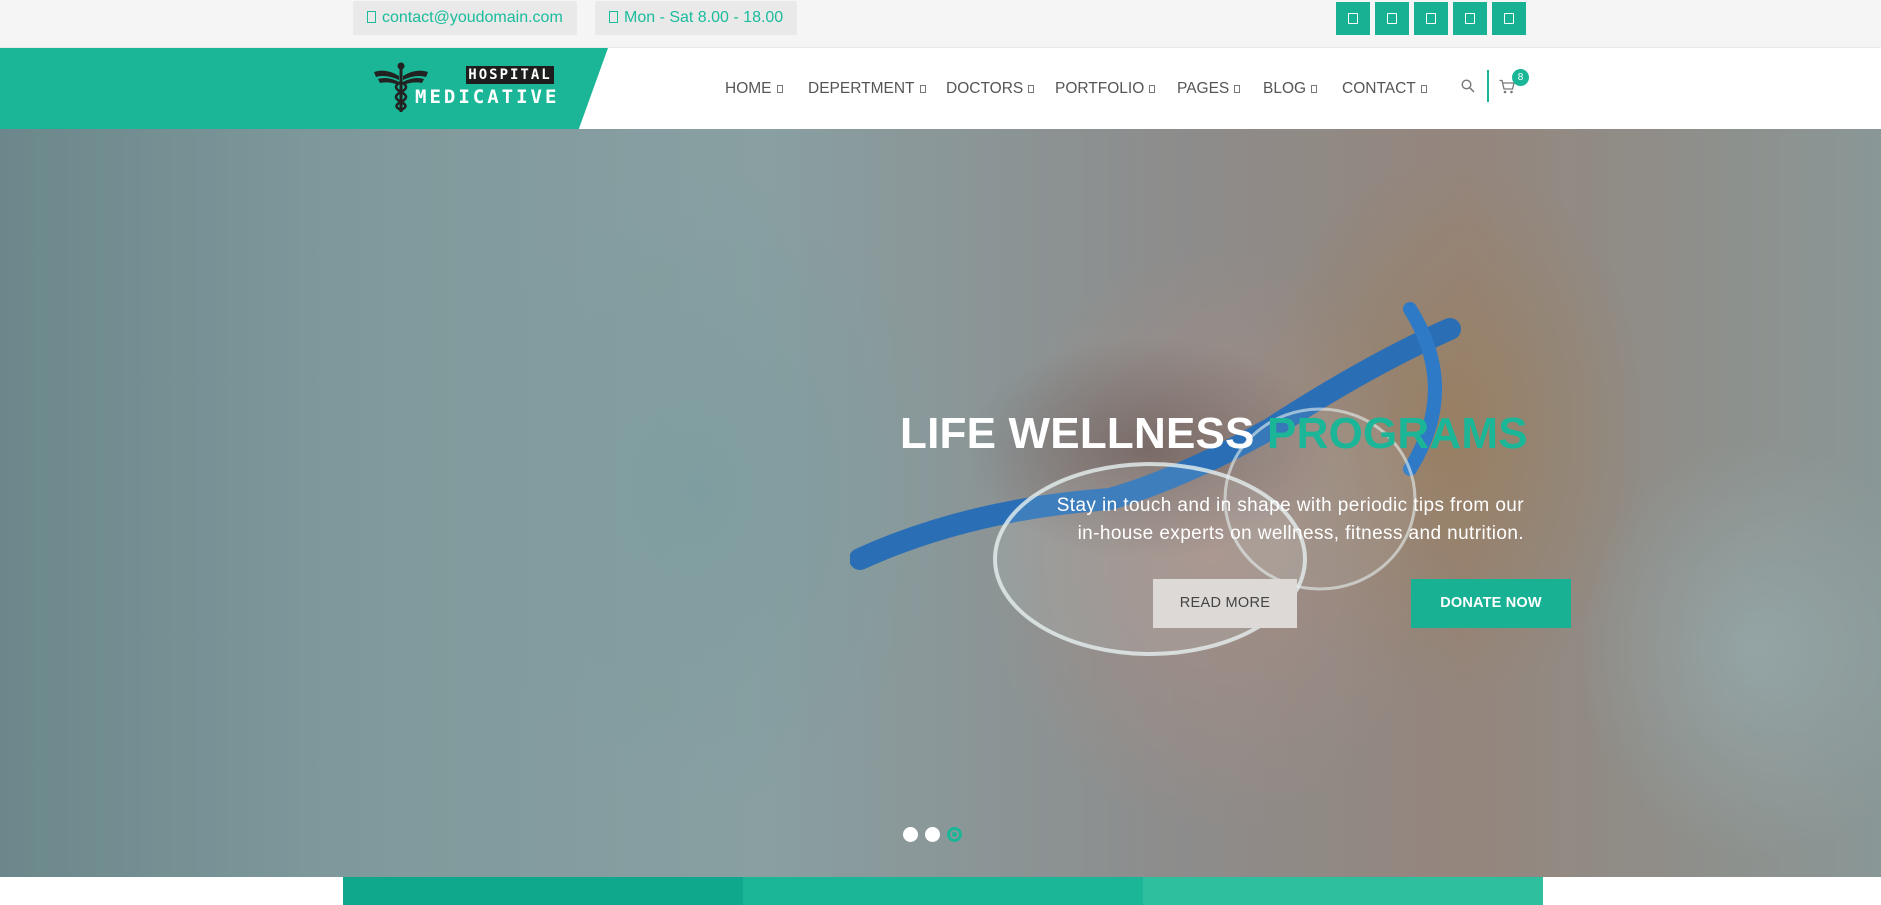  Describe the element at coordinates (1100, 88) in the screenshot. I see `nav-label: PORTFOLIO` at that location.